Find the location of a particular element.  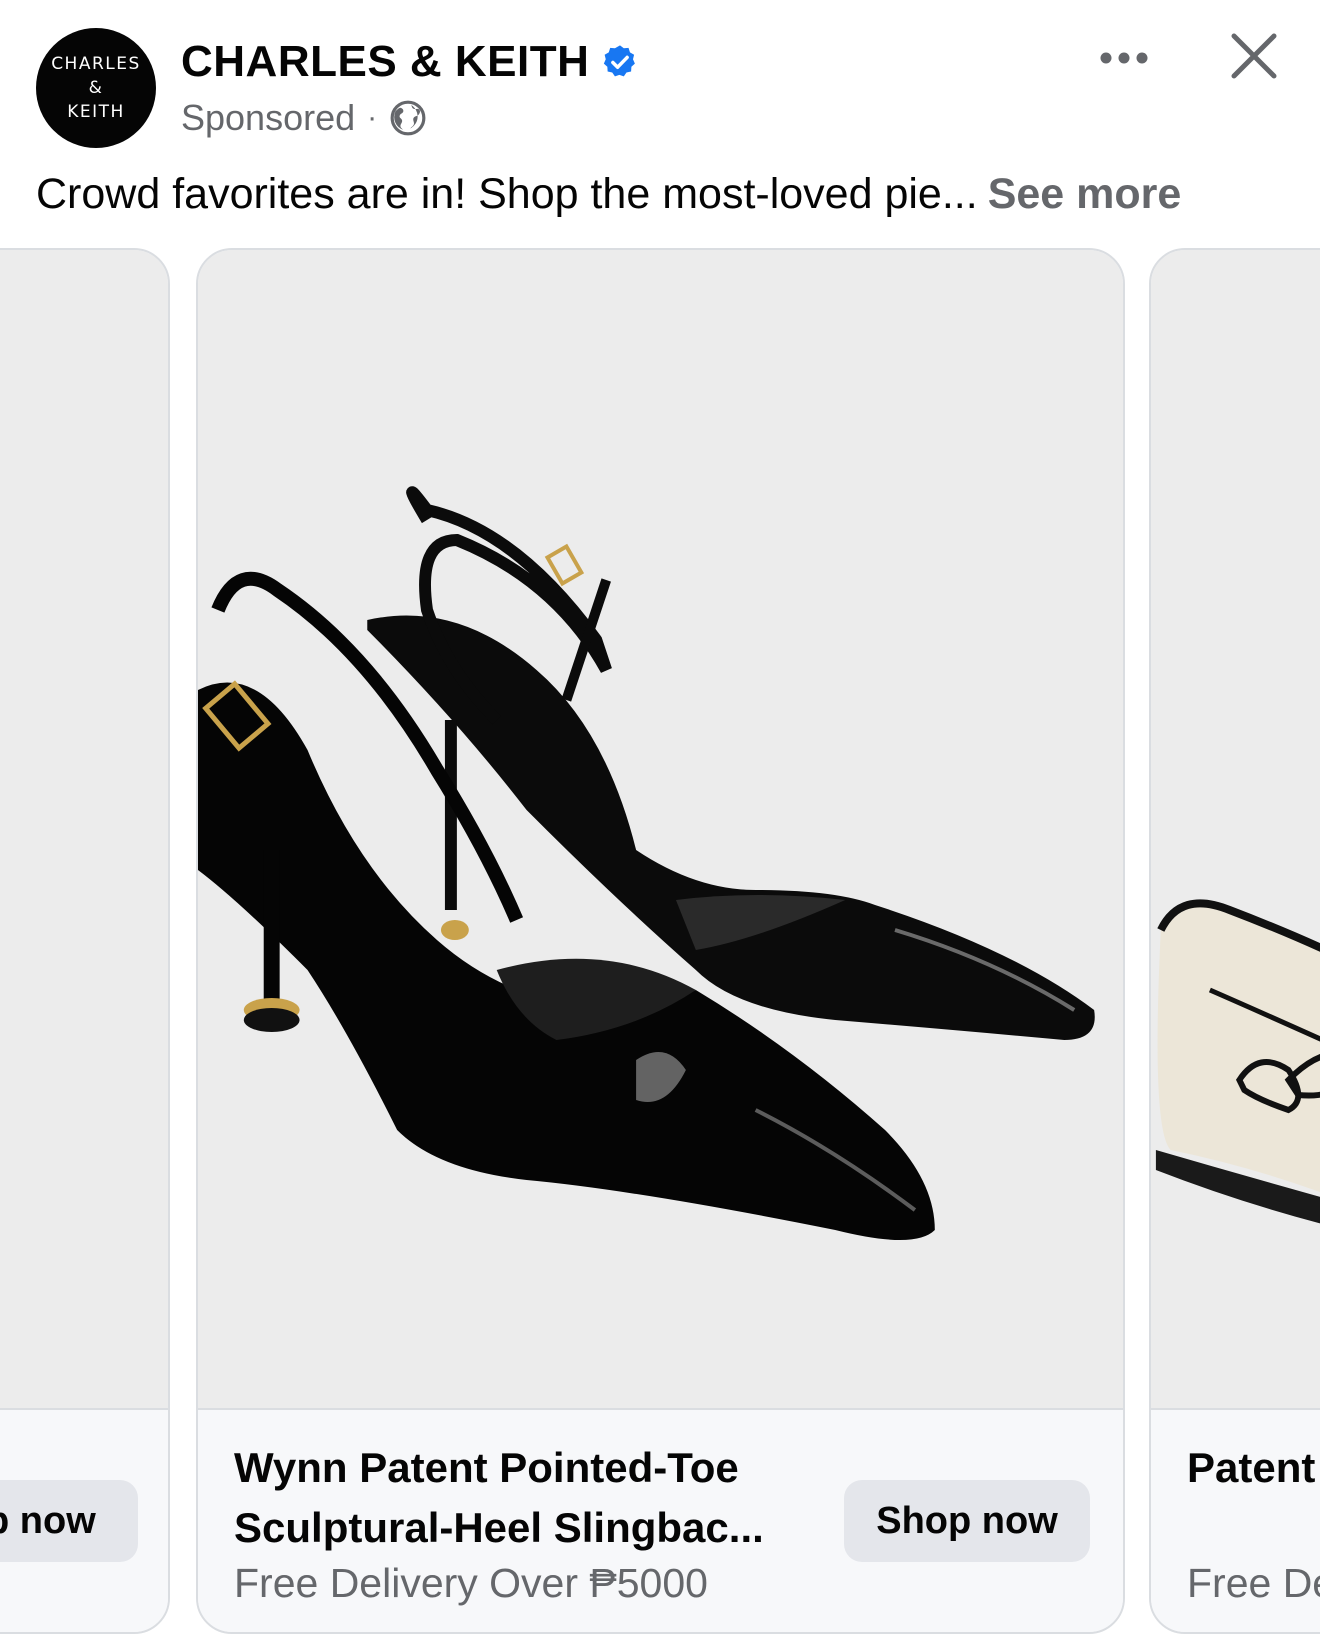

brand-avatar: CHARLES & KEITH is located at coordinates (96, 88).